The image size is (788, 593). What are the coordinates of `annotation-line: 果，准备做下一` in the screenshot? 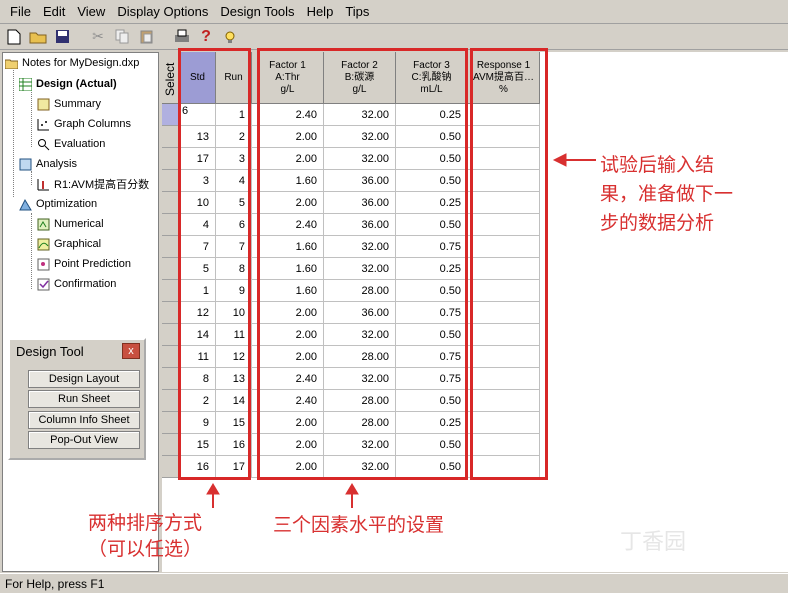 It's located at (667, 194).